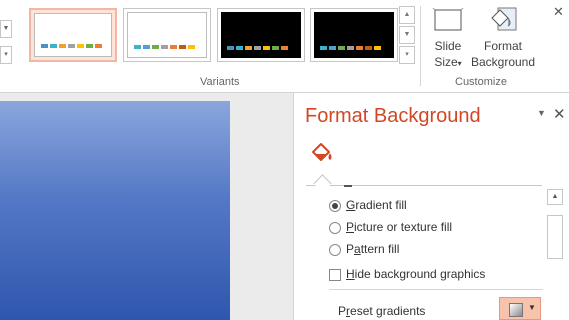 The image size is (569, 320). What do you see at coordinates (532, 307) in the screenshot?
I see `chevron-down-icon: ▼` at bounding box center [532, 307].